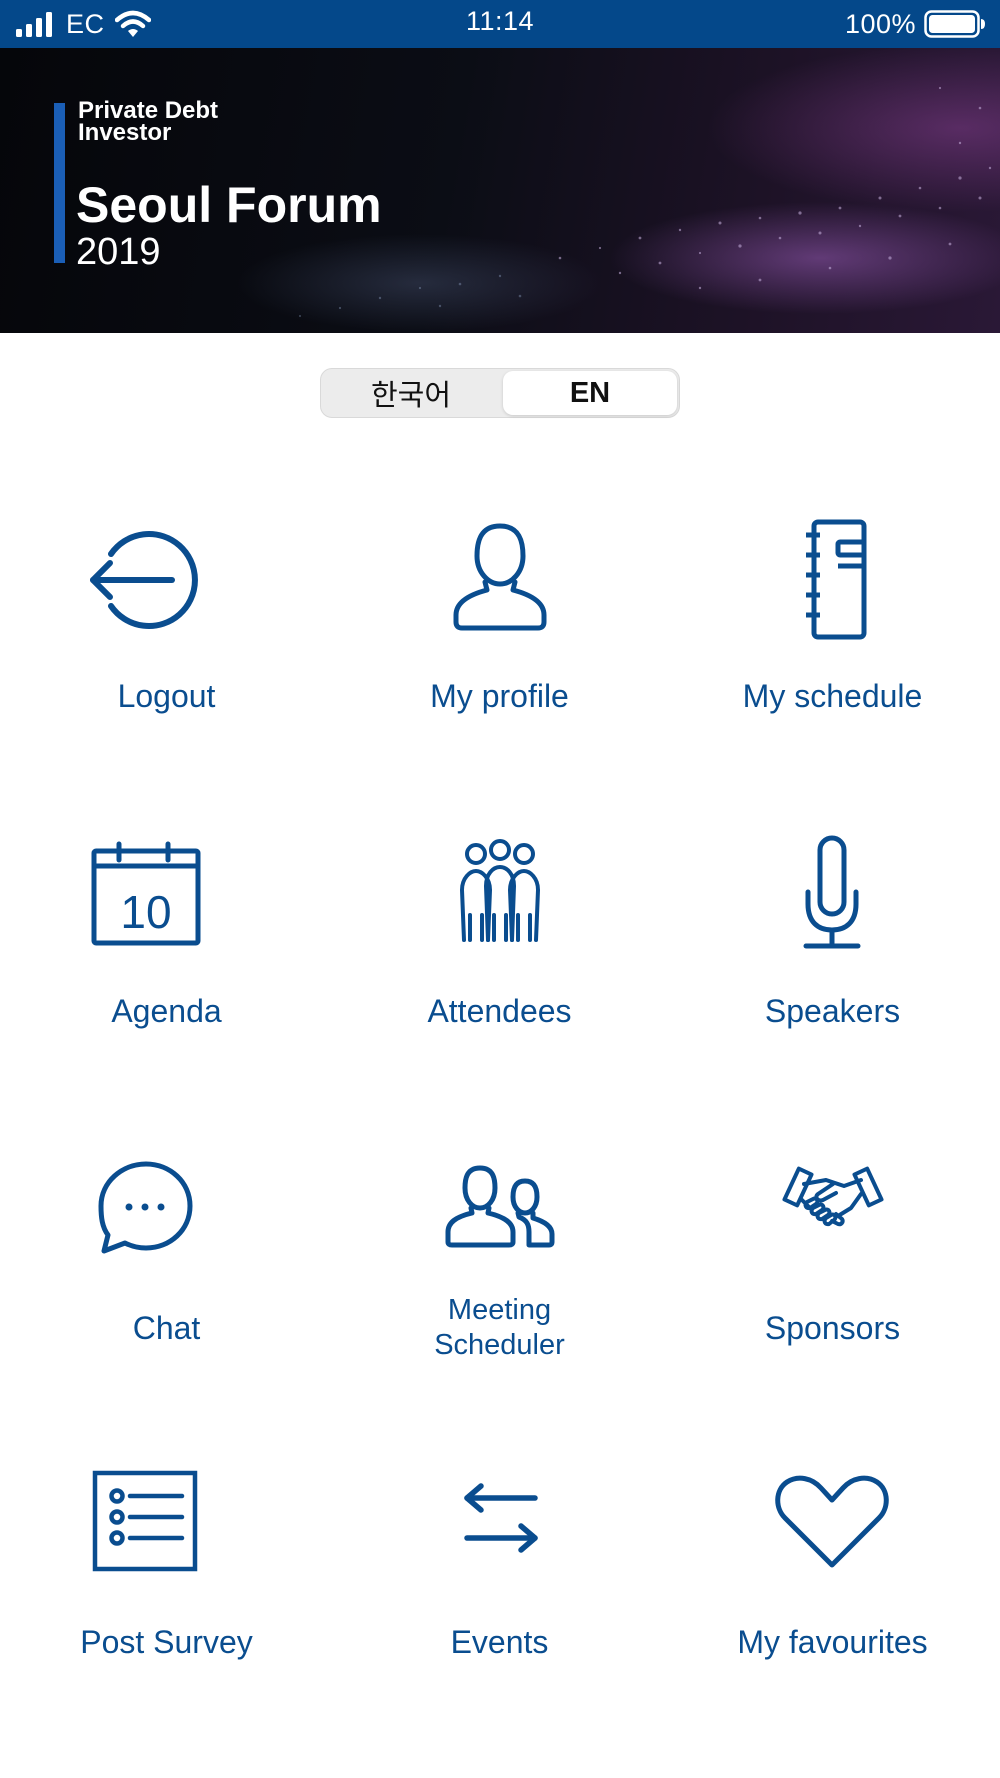  I want to click on attendees-group-icon, so click(500, 890).